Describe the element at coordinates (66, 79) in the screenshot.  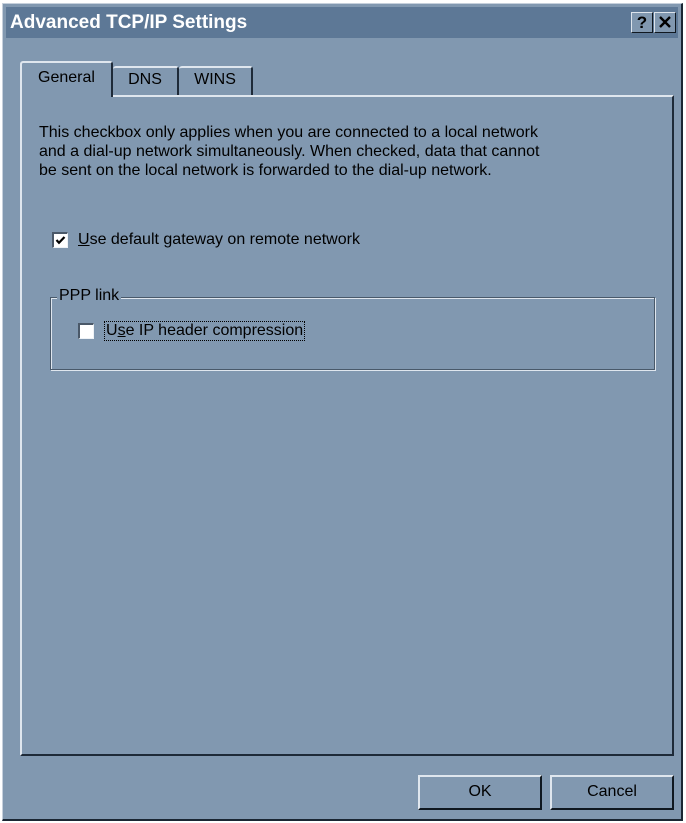
I see `tab-general: General` at that location.